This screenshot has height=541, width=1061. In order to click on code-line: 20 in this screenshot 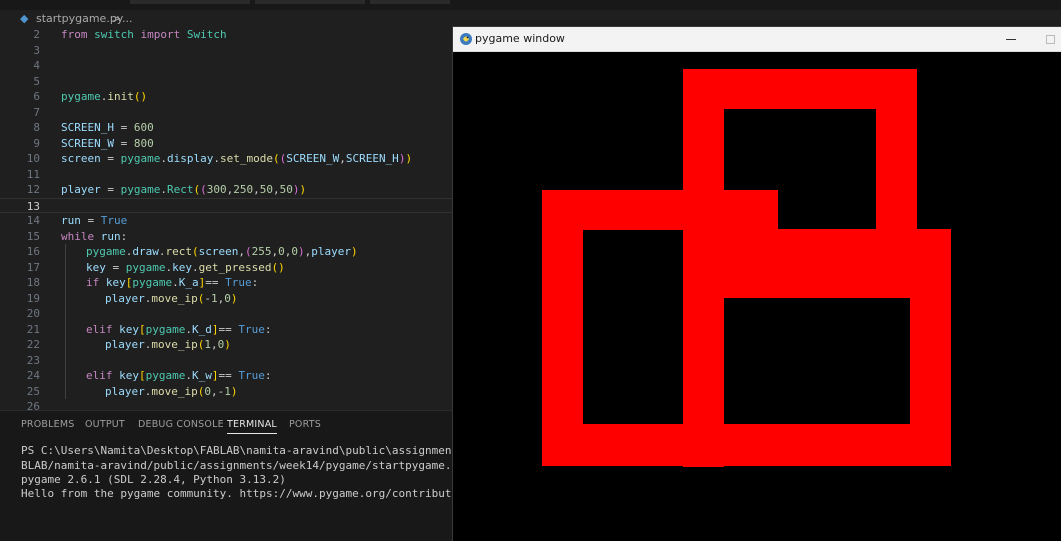, I will do `click(226, 314)`.